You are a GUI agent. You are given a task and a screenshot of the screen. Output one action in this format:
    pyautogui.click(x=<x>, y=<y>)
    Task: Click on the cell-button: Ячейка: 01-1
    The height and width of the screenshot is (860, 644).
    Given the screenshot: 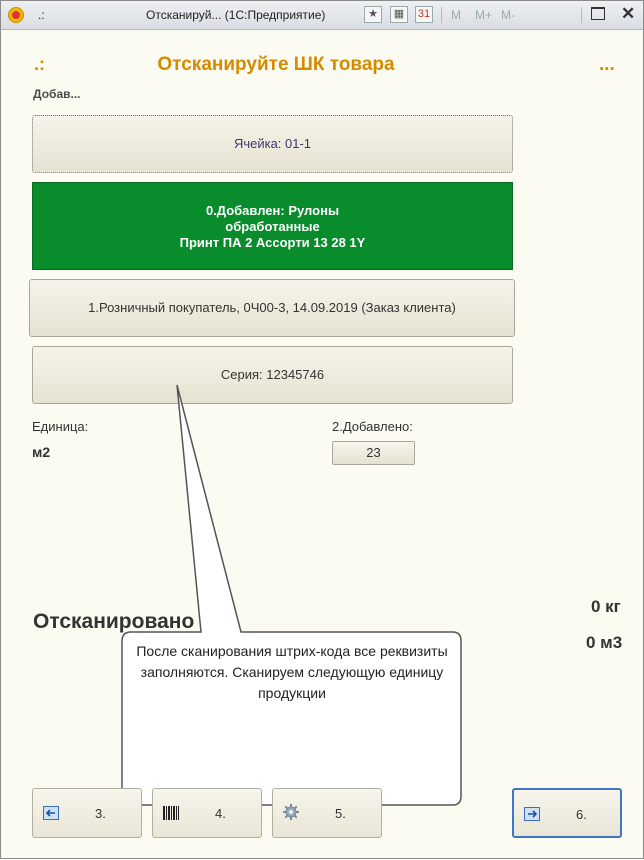 What is the action you would take?
    pyautogui.click(x=272, y=144)
    